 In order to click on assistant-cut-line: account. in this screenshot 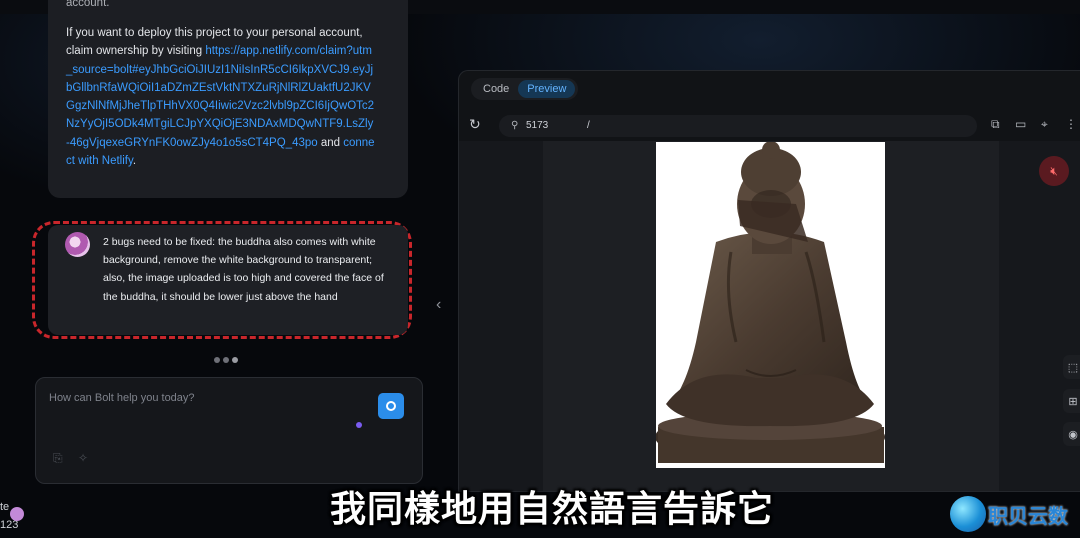, I will do `click(88, 4)`.